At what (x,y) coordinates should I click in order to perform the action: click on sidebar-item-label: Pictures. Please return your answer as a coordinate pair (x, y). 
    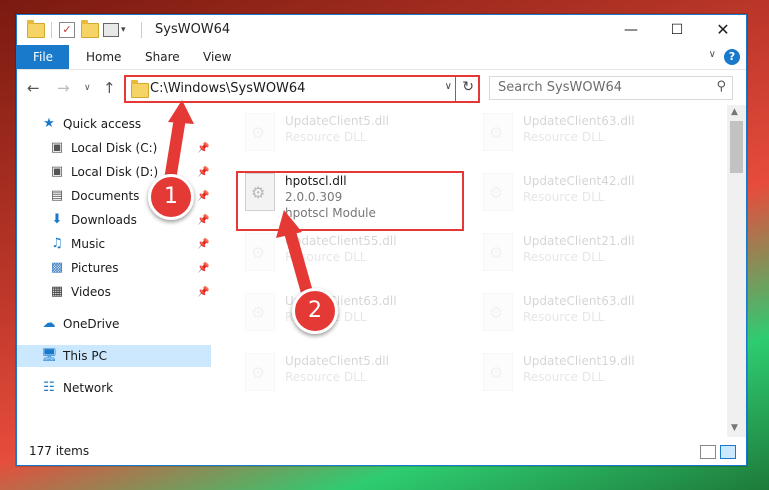
    Looking at the image, I should click on (95, 268).